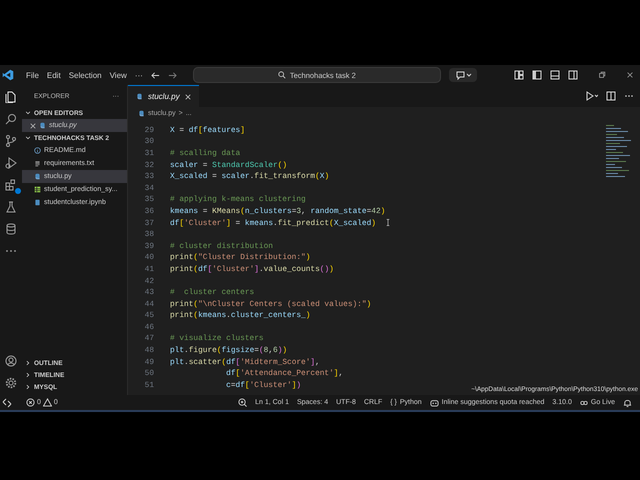 This screenshot has height=480, width=640. What do you see at coordinates (85, 75) in the screenshot?
I see `menu-item: Selection` at bounding box center [85, 75].